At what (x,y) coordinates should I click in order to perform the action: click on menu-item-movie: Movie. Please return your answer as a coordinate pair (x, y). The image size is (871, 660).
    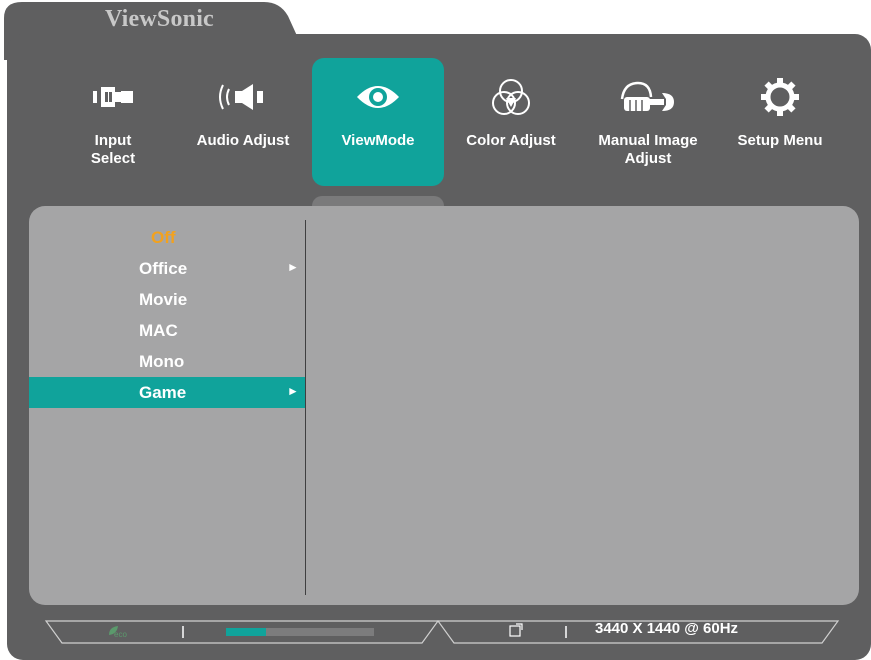
    Looking at the image, I should click on (167, 299).